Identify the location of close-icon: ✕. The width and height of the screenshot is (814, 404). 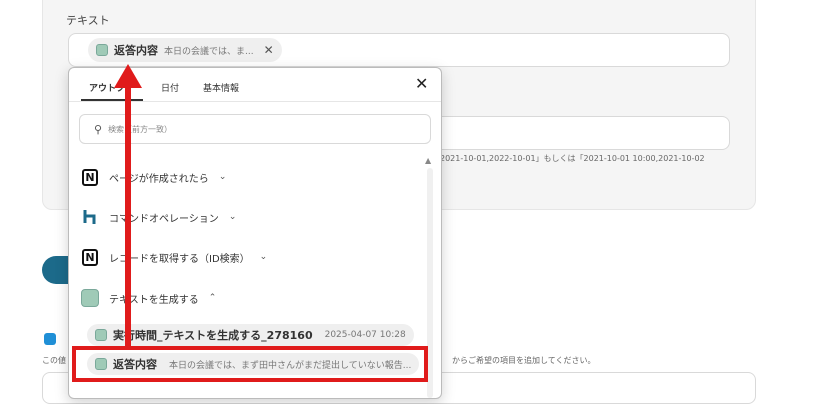
(269, 50).